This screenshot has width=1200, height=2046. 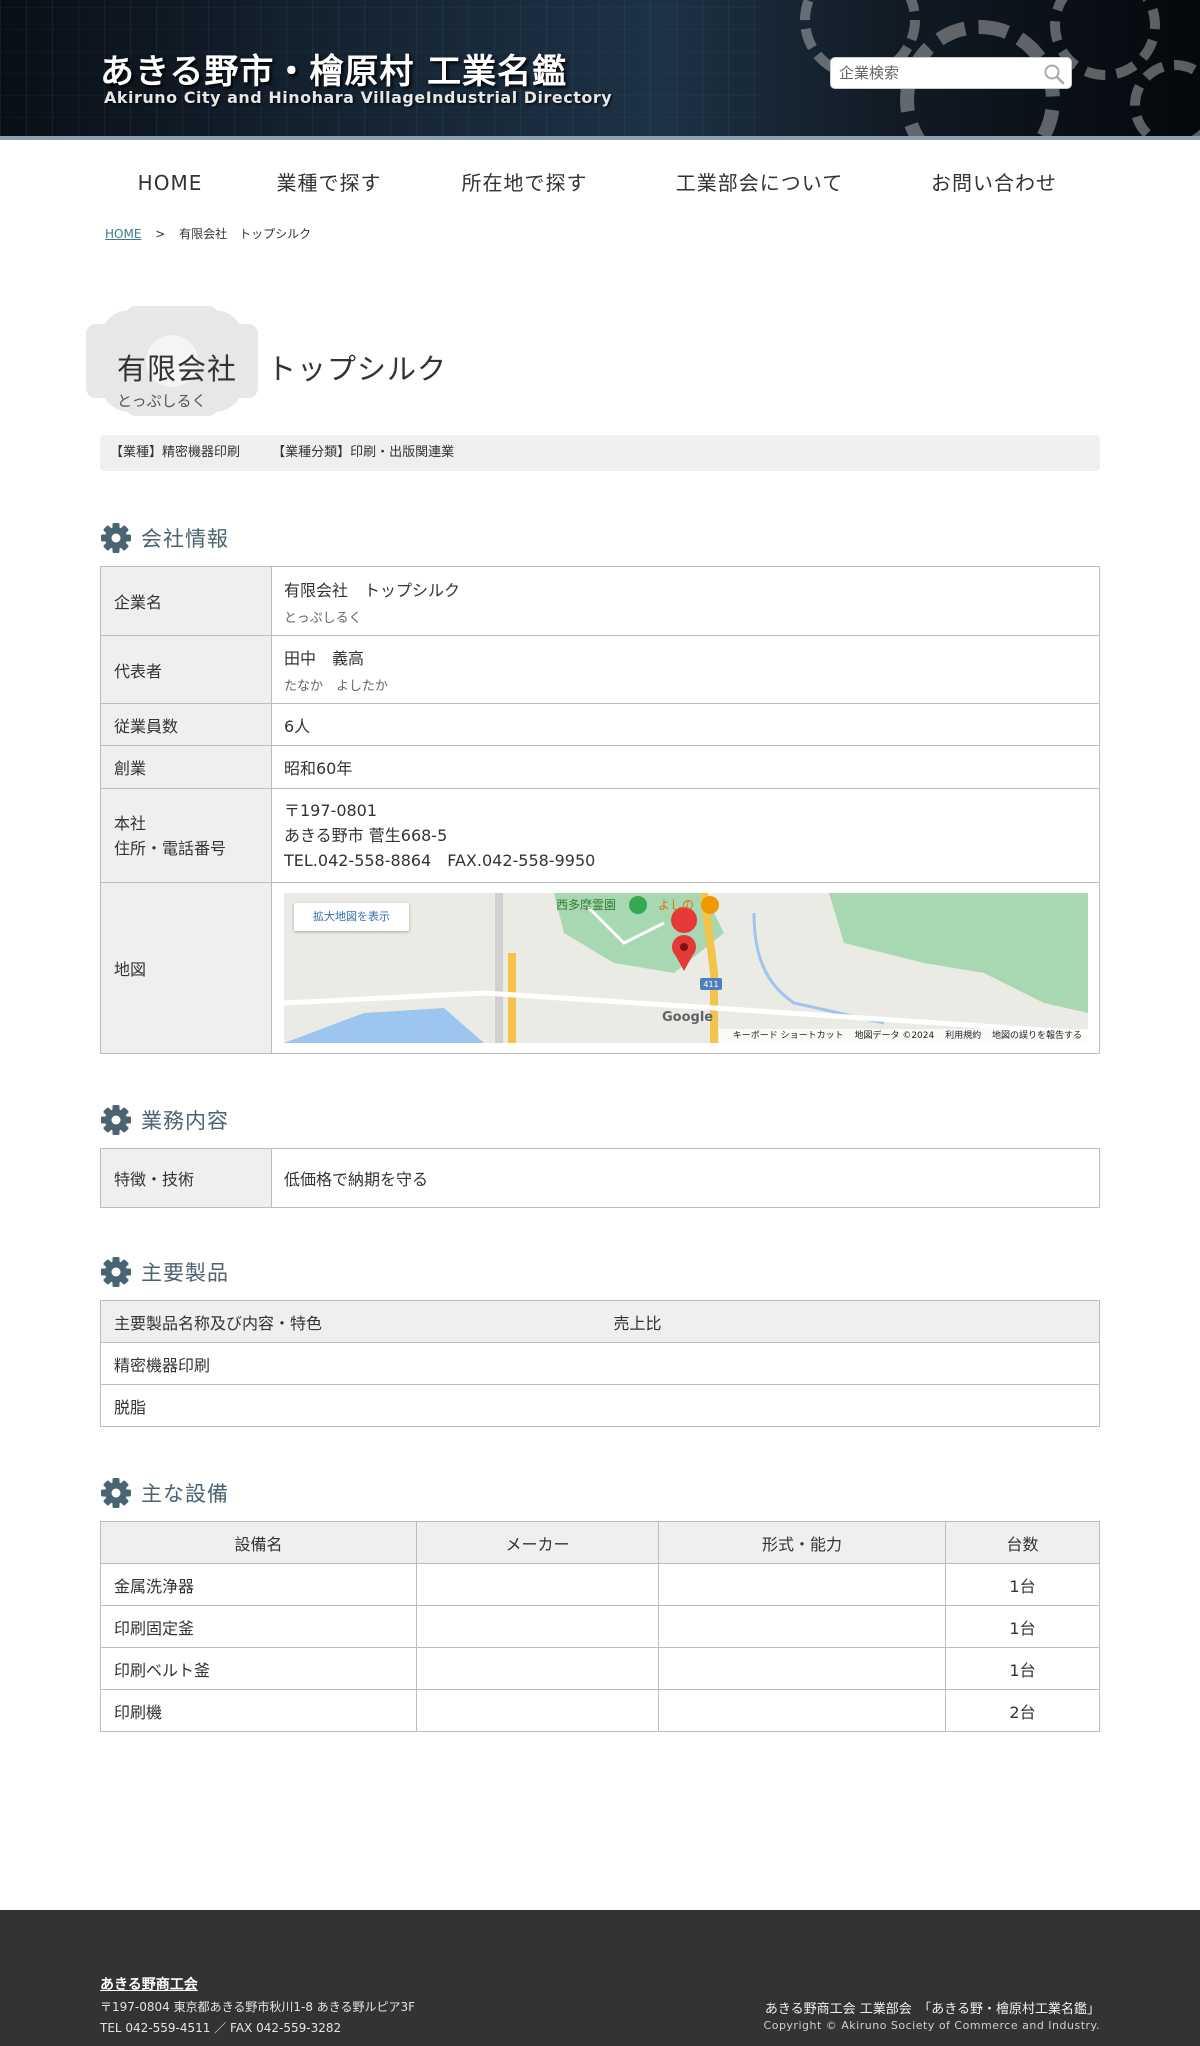 I want to click on nav-item-industry: 業種で探す, so click(x=329, y=183).